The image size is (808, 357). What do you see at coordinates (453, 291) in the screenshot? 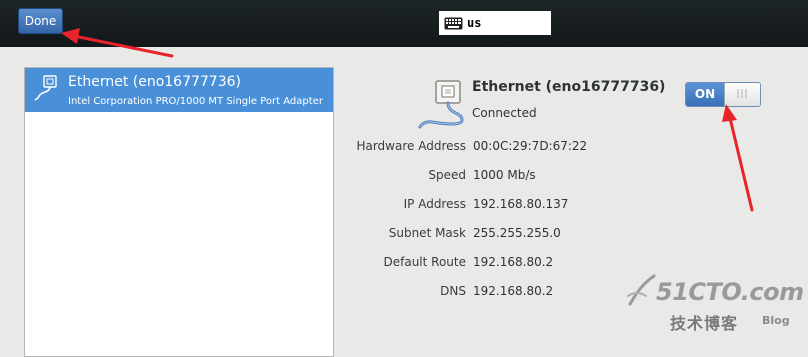
I see `dns-label: DNS` at bounding box center [453, 291].